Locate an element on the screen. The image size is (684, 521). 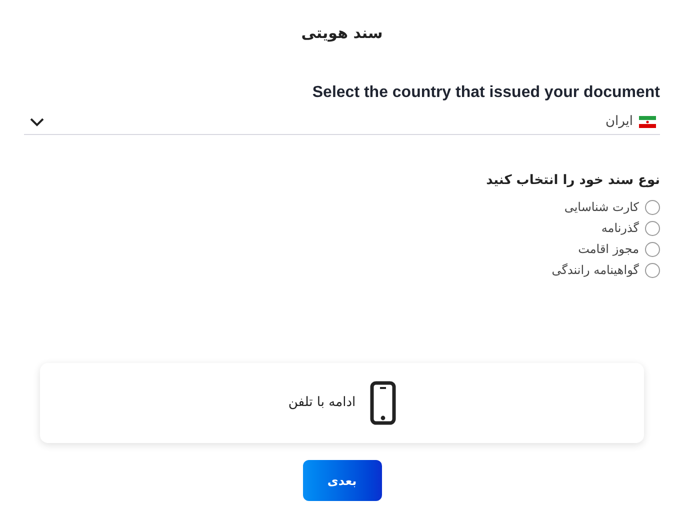
next-button: بعدی is located at coordinates (342, 480).